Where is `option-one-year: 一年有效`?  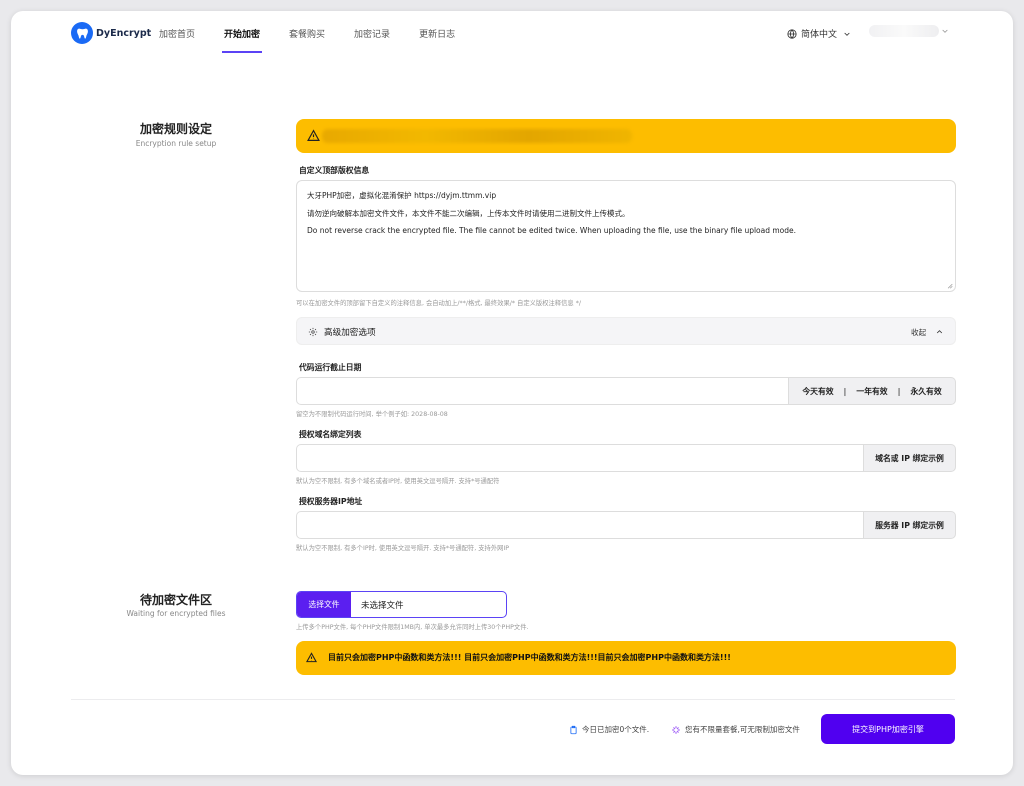 option-one-year: 一年有效 is located at coordinates (871, 391).